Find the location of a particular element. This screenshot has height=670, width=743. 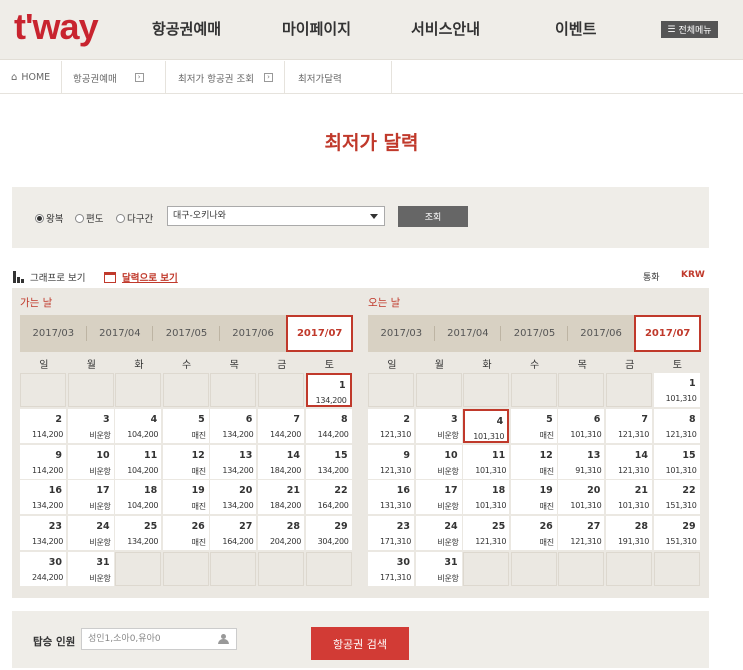

return-day-cell: 22 151,310 is located at coordinates (676, 497).